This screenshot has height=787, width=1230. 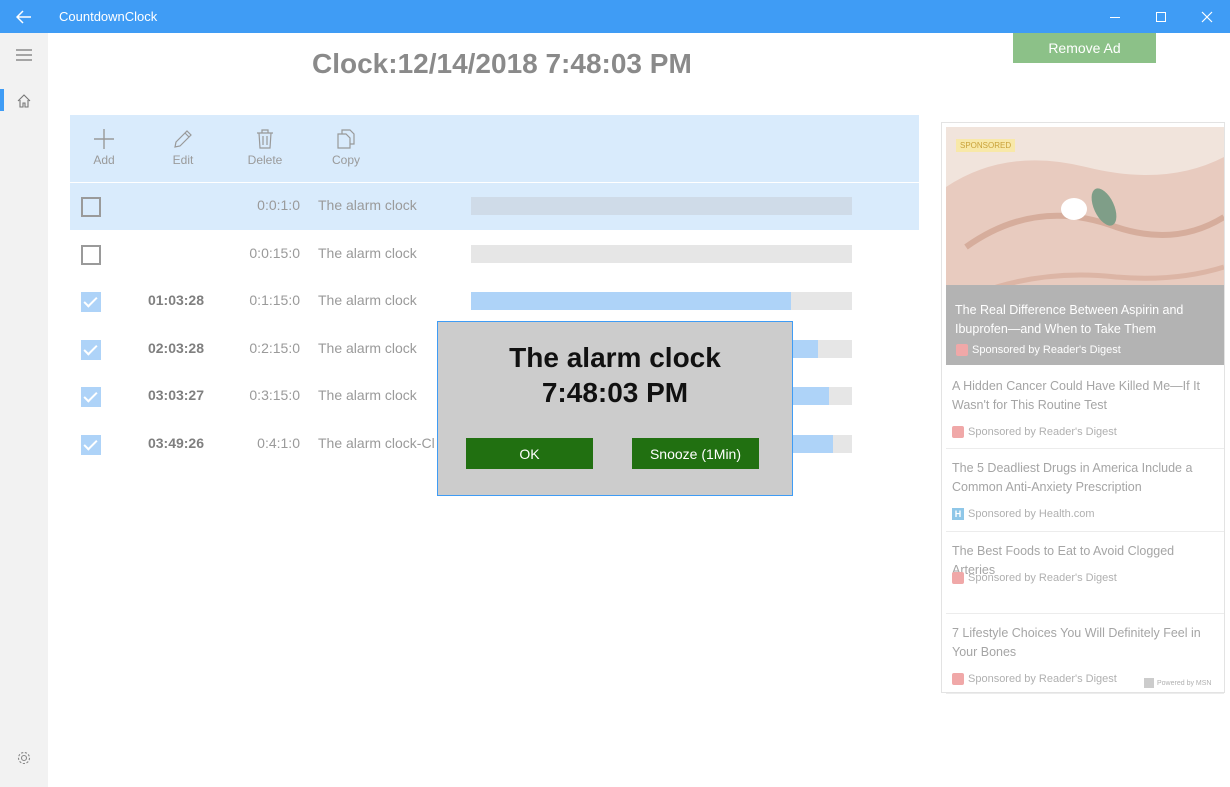 What do you see at coordinates (346, 139) in the screenshot?
I see `copy-icon` at bounding box center [346, 139].